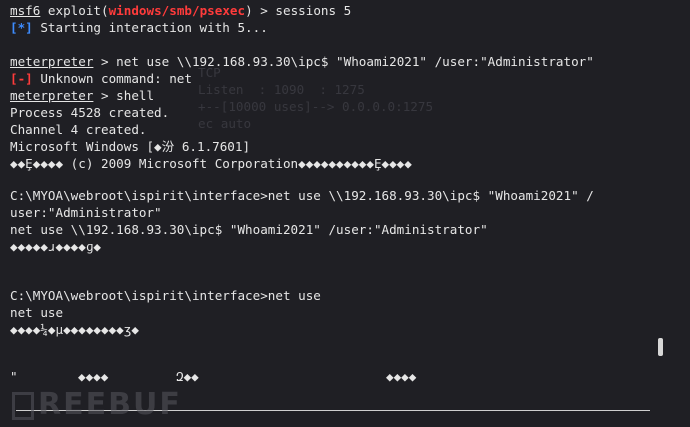 The image size is (690, 427). I want to click on terminal-line: Process 4528 created., so click(90, 112).